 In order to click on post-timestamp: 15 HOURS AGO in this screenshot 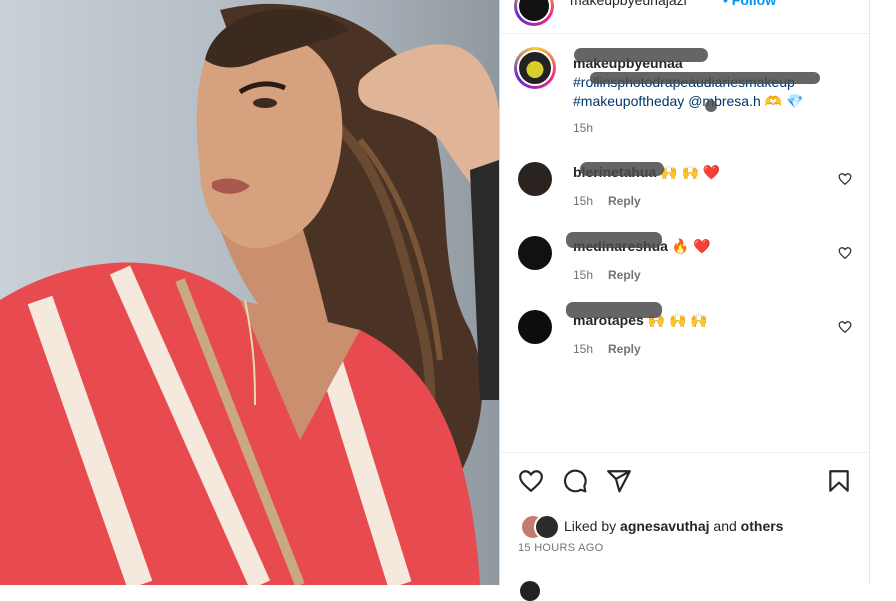, I will do `click(561, 548)`.